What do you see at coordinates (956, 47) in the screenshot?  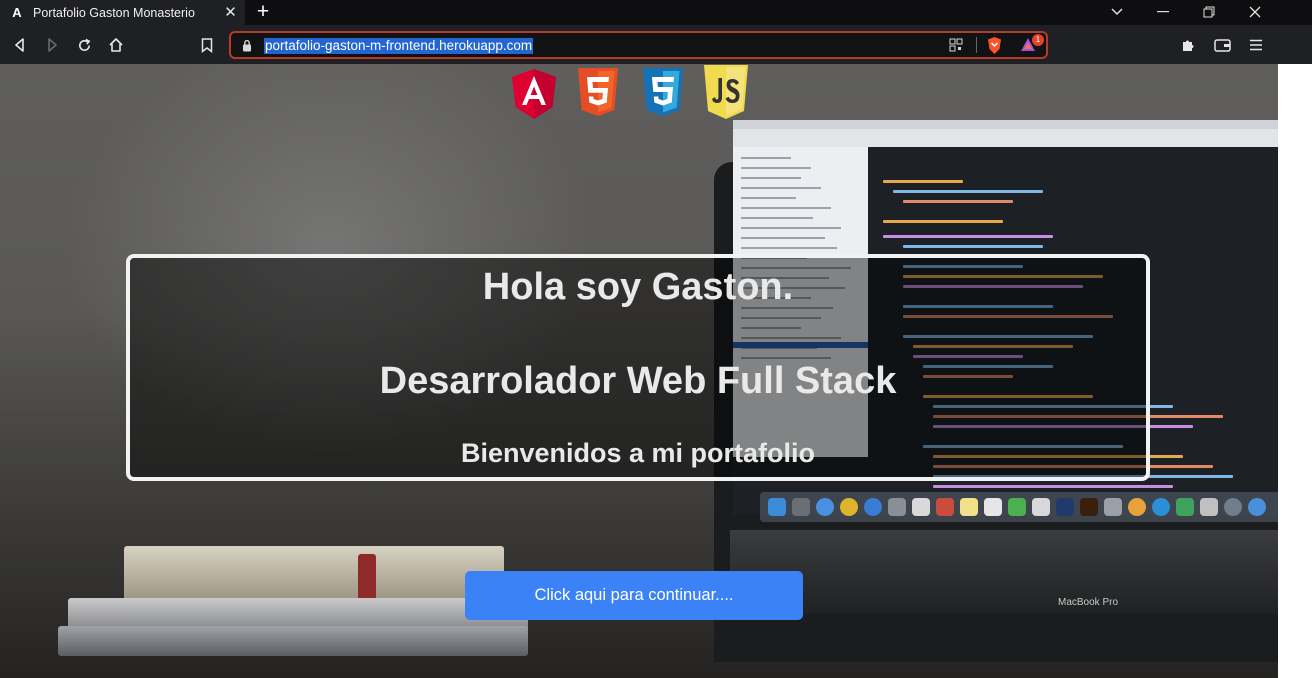 I see `qr-code-icon` at bounding box center [956, 47].